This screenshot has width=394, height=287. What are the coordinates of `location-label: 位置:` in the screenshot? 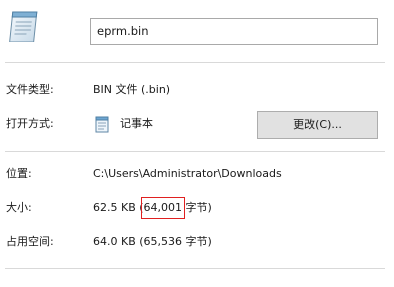 It's located at (19, 173).